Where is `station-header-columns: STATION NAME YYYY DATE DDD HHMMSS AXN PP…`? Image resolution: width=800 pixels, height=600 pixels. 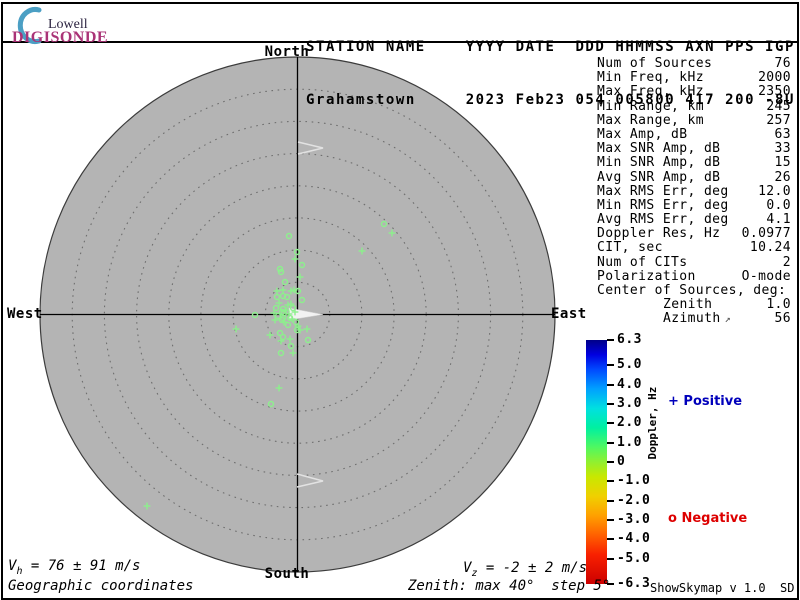
station-header-columns: STATION NAME YYYY DATE DDD HHMMSS AXN PP… is located at coordinates (550, 47).